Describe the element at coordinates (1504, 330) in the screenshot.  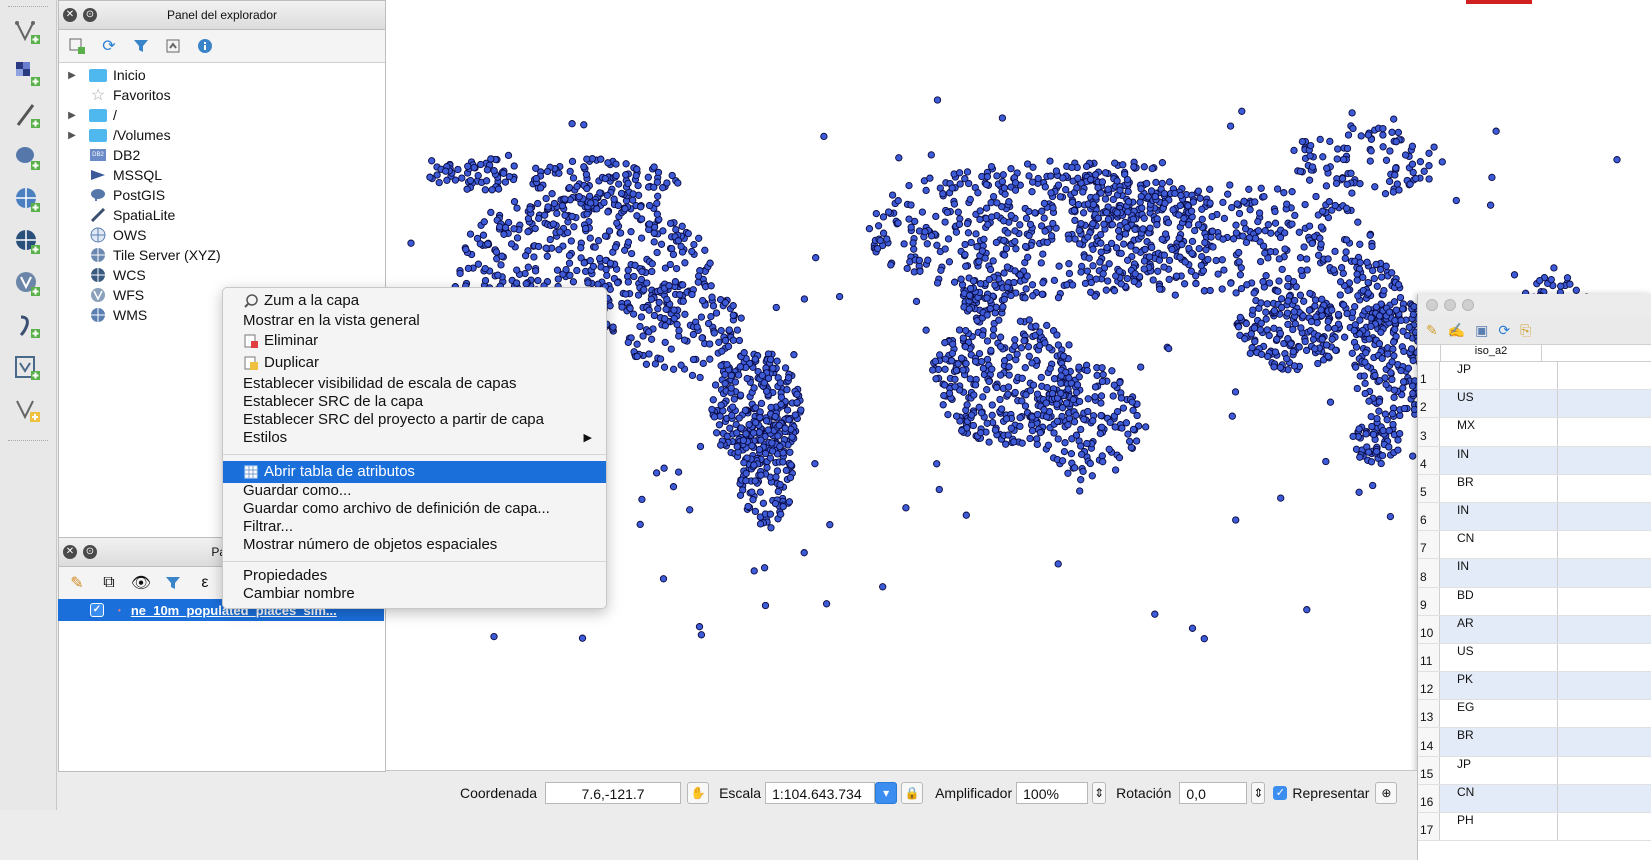
I see `reload-icon: ⟳` at that location.